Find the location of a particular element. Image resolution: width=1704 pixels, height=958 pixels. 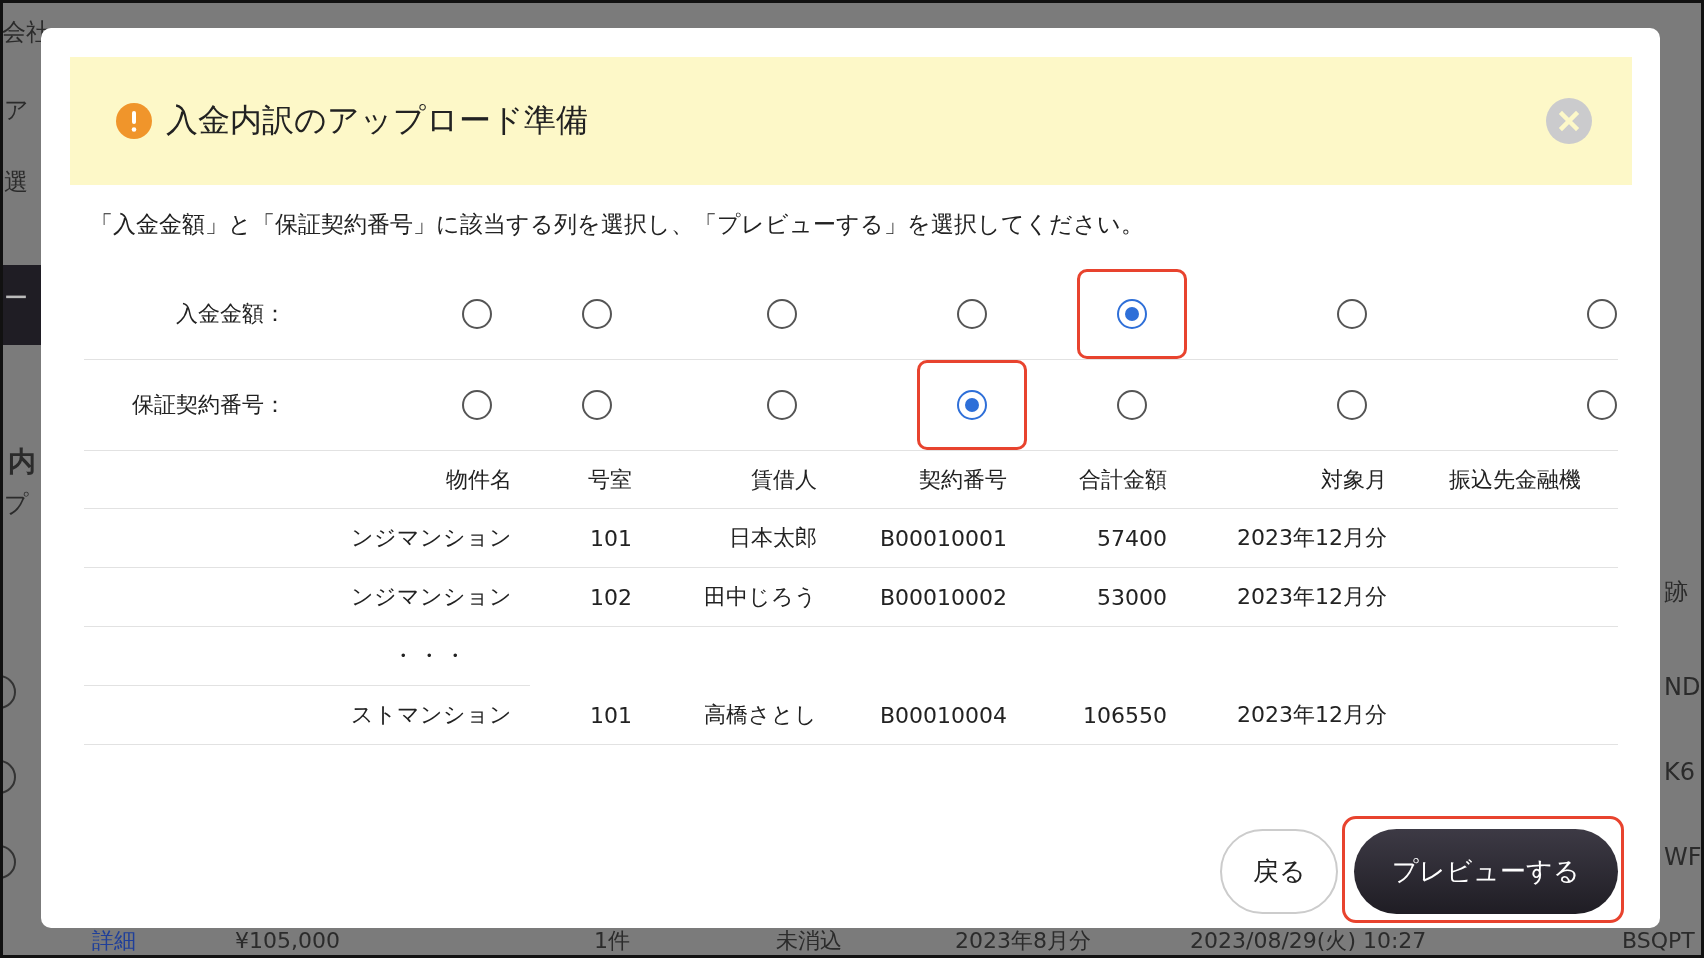

row-label: 保証契約番号： is located at coordinates (209, 405).